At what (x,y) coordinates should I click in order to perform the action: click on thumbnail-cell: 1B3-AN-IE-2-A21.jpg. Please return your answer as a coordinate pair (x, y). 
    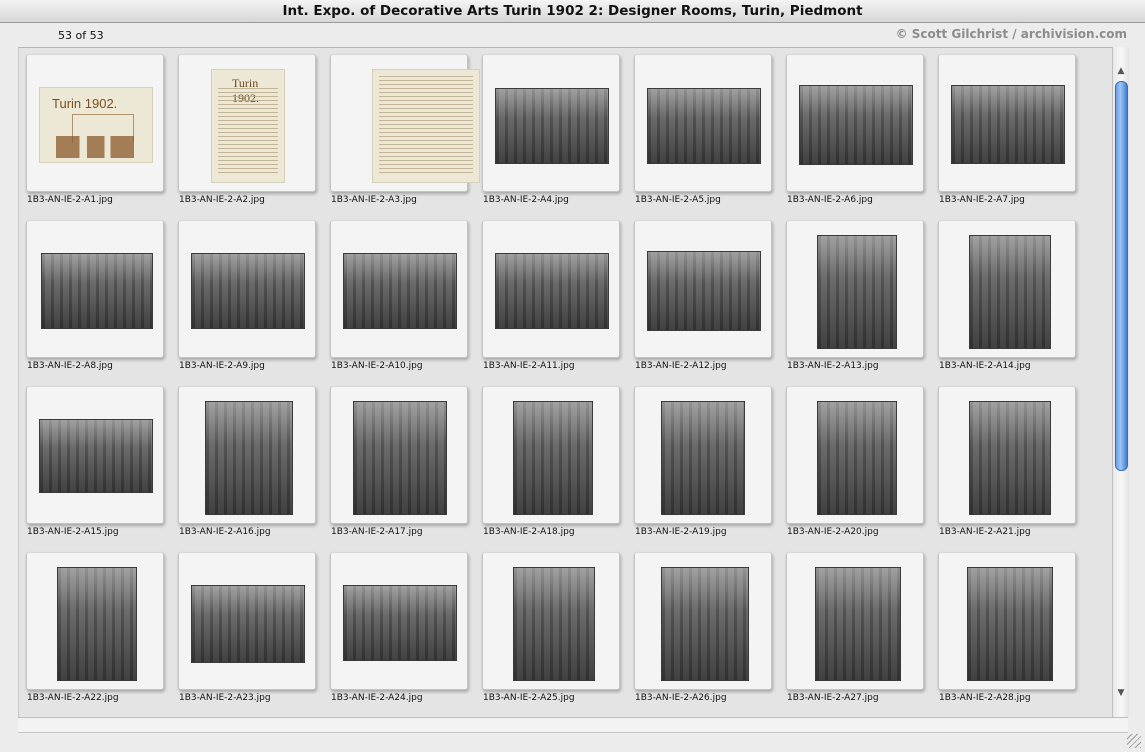
    Looking at the image, I should click on (1008, 462).